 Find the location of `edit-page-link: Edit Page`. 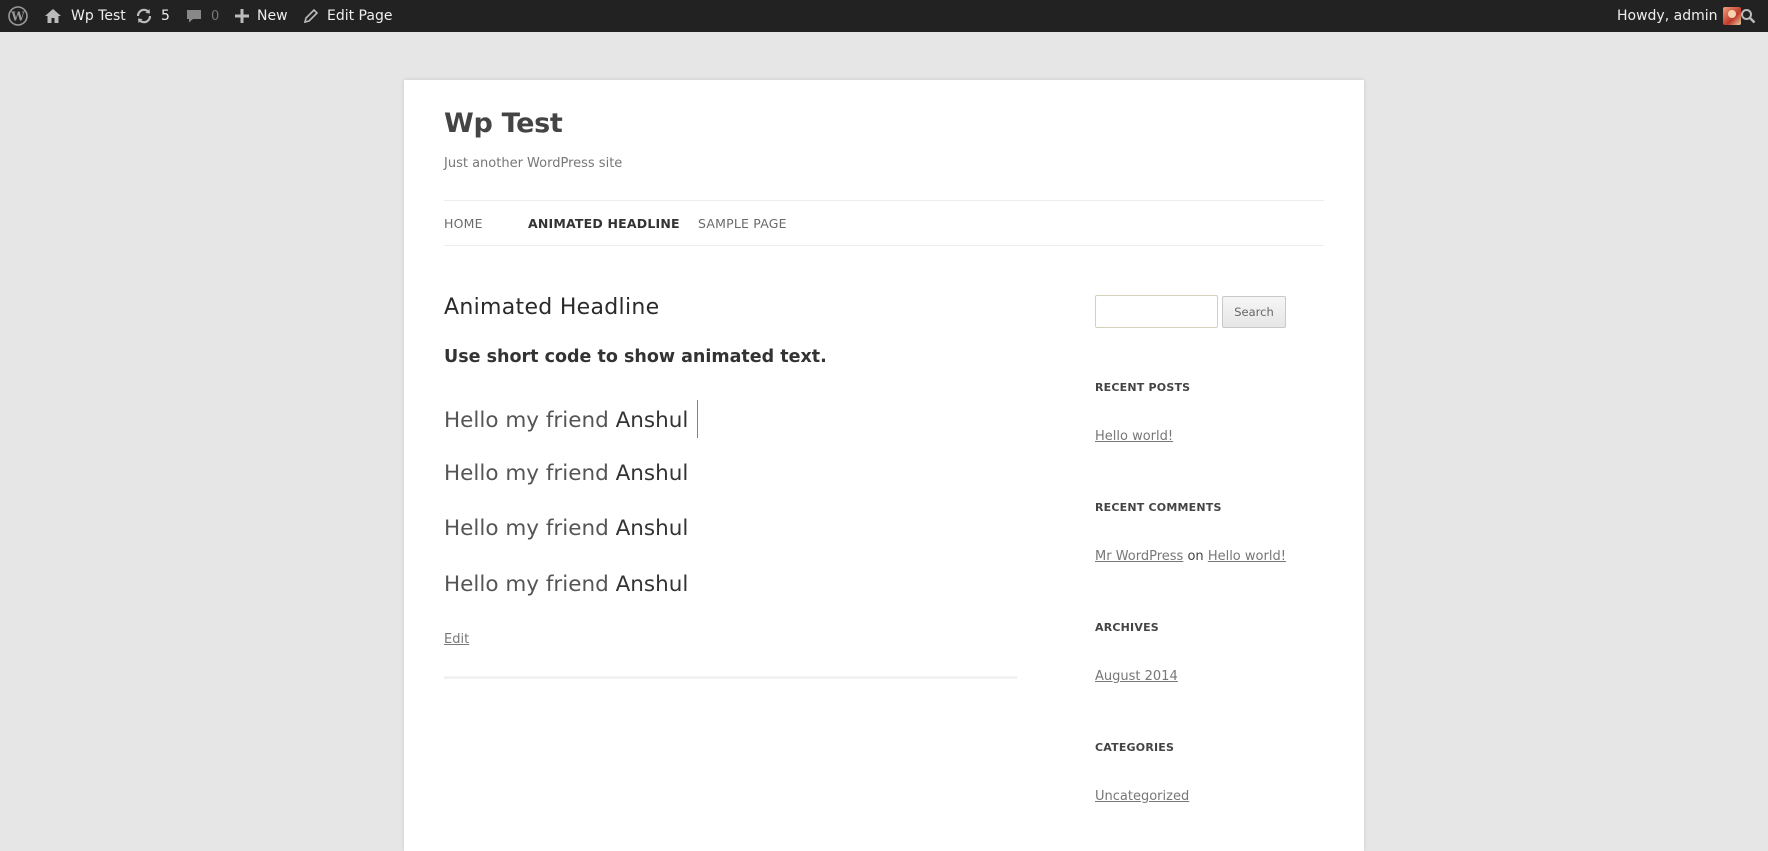

edit-page-link: Edit Page is located at coordinates (347, 16).